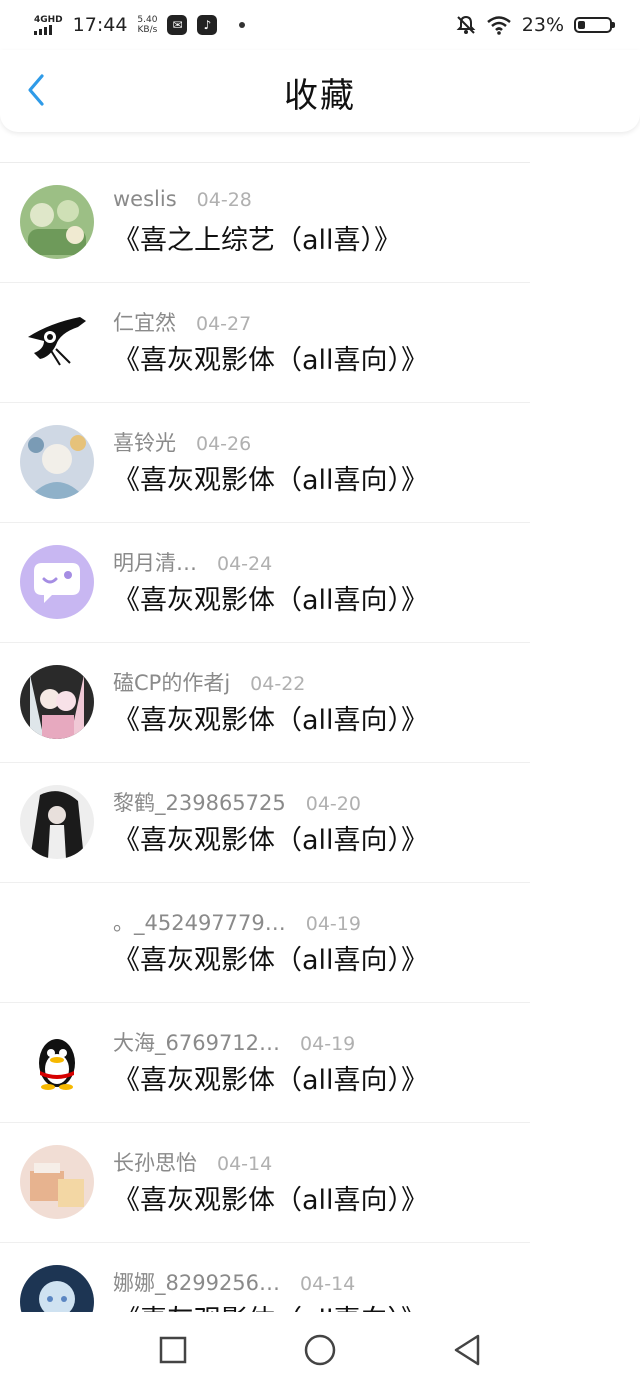 This screenshot has height=1387, width=640. What do you see at coordinates (182, 199) in the screenshot?
I see `item-meta: weslis 04-28` at bounding box center [182, 199].